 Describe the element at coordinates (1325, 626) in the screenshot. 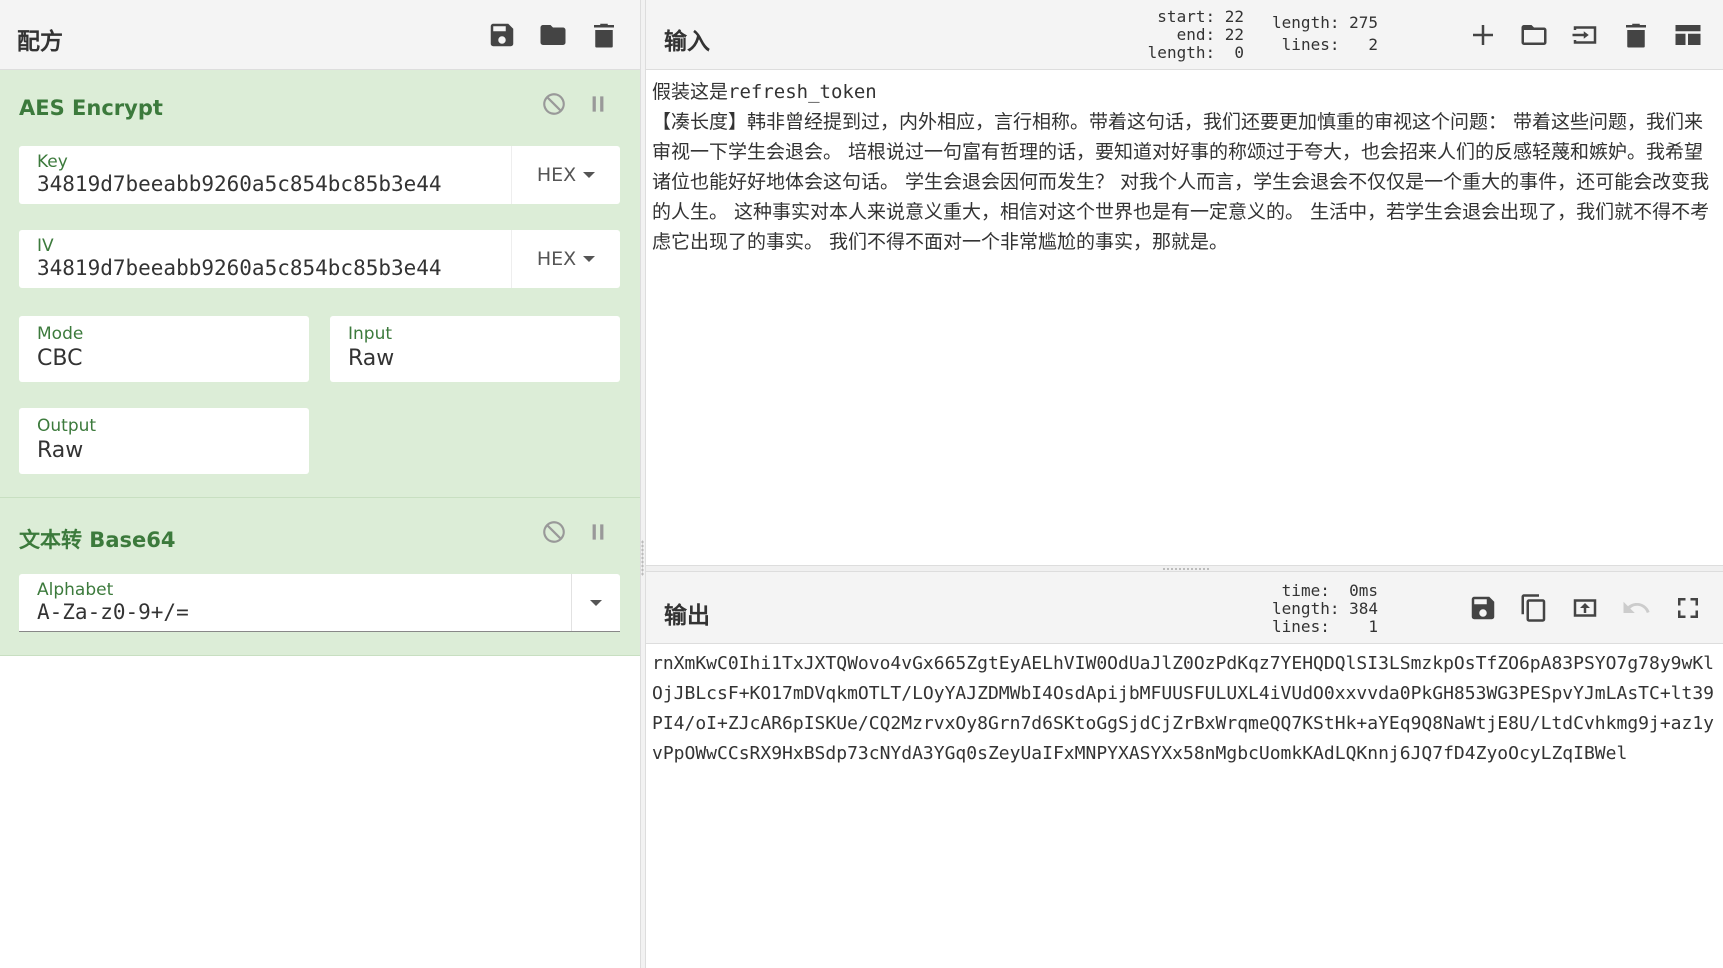

I see `output-lines-readout: lines: 1` at that location.